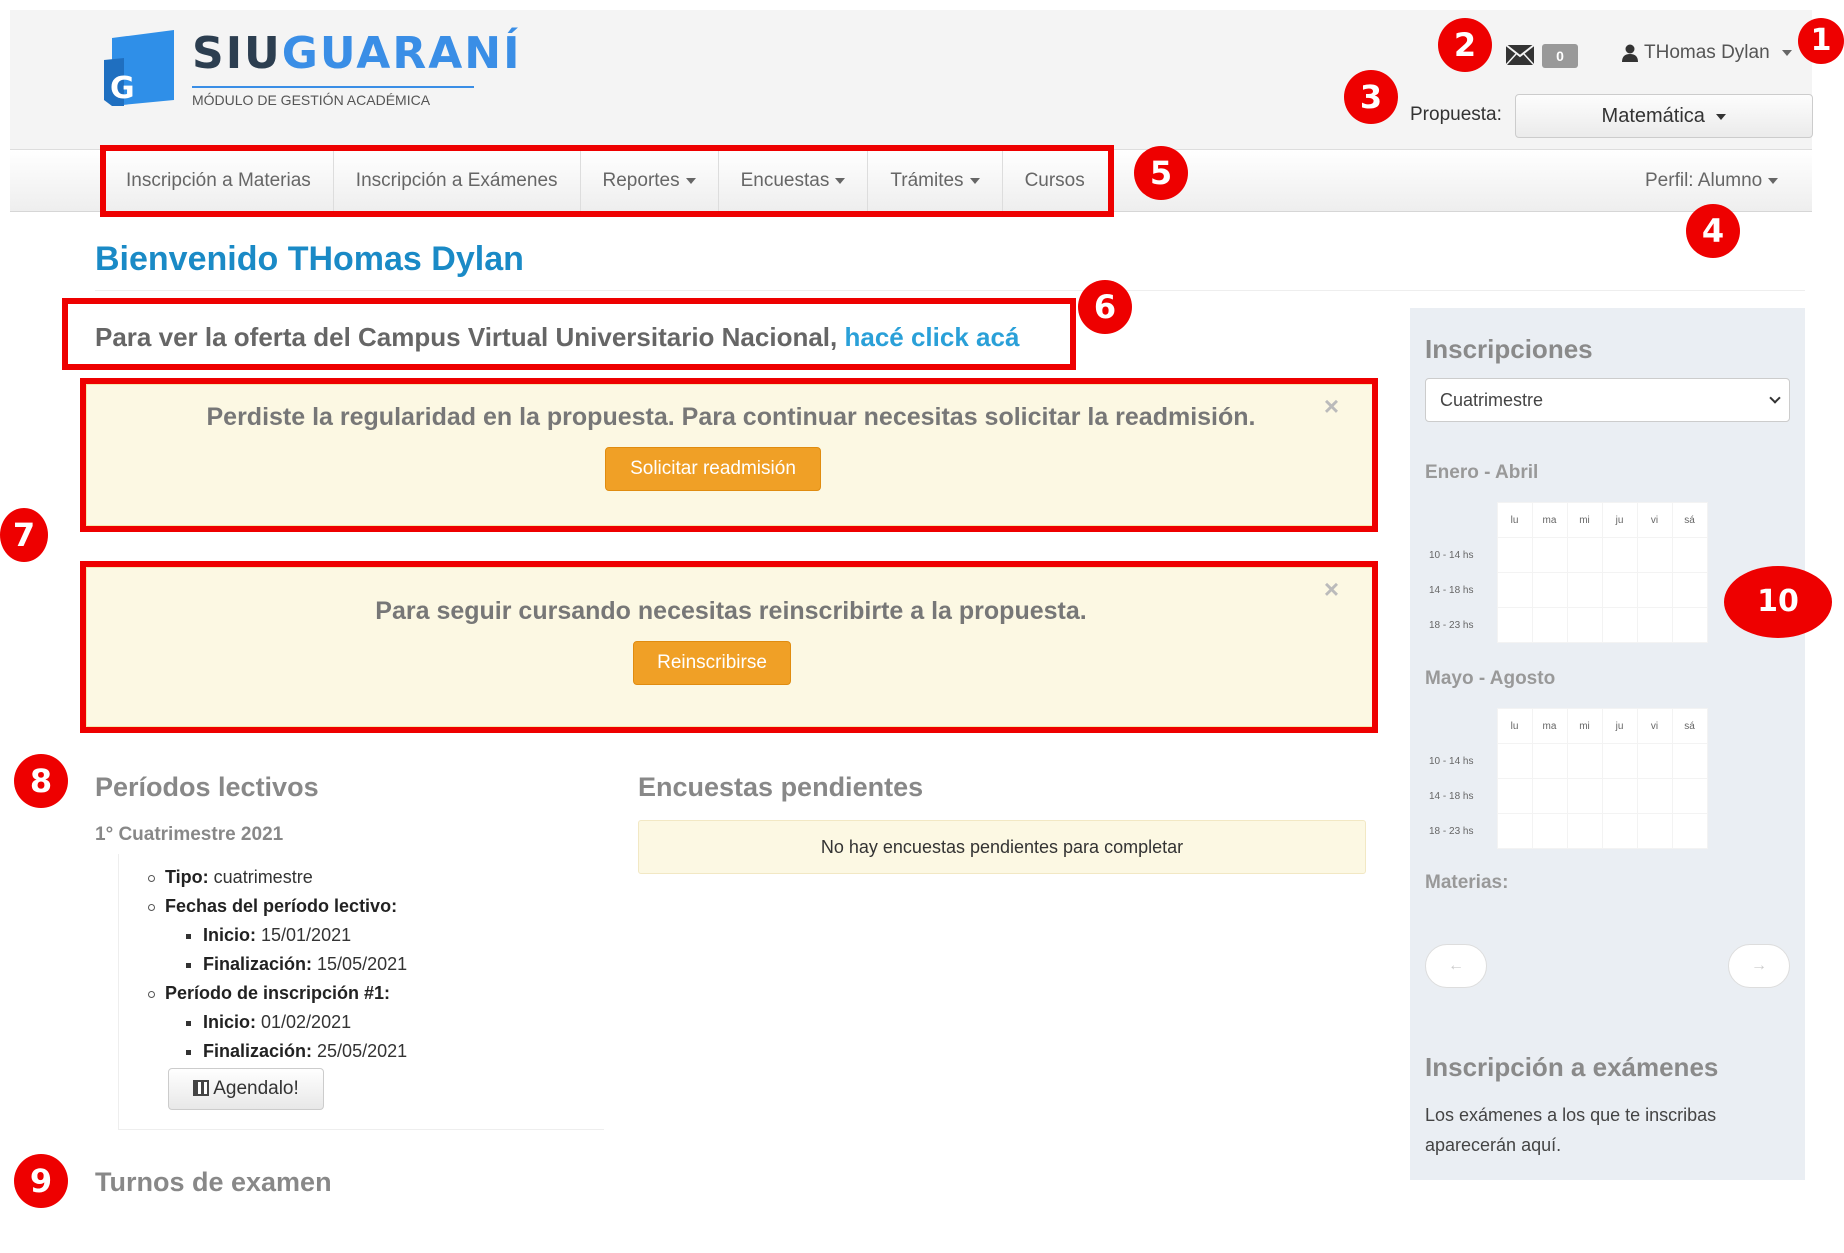 This screenshot has height=1253, width=1844. I want to click on annotation-marker-8: 8, so click(41, 781).